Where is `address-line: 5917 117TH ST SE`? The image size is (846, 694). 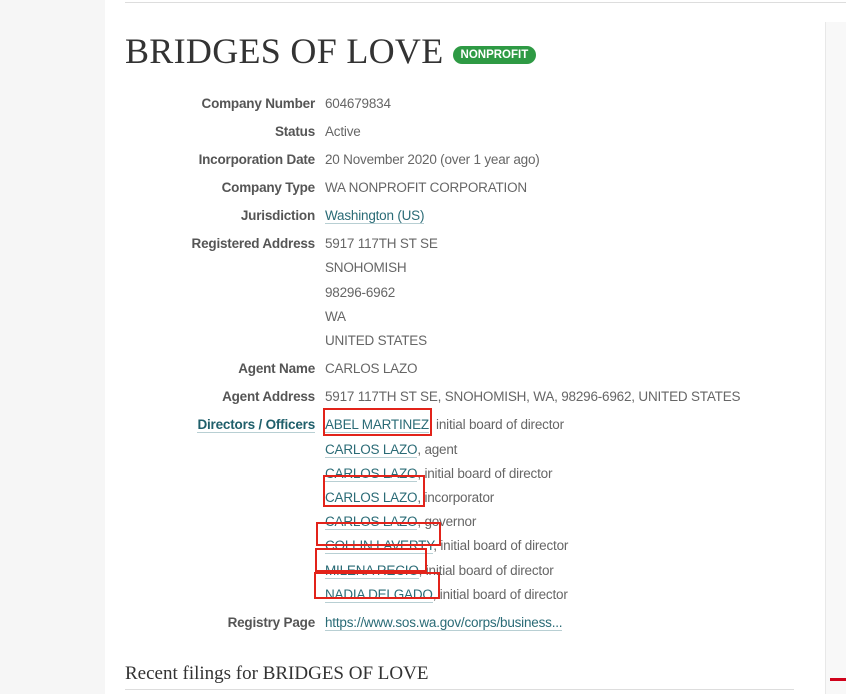 address-line: 5917 117TH ST SE is located at coordinates (381, 243).